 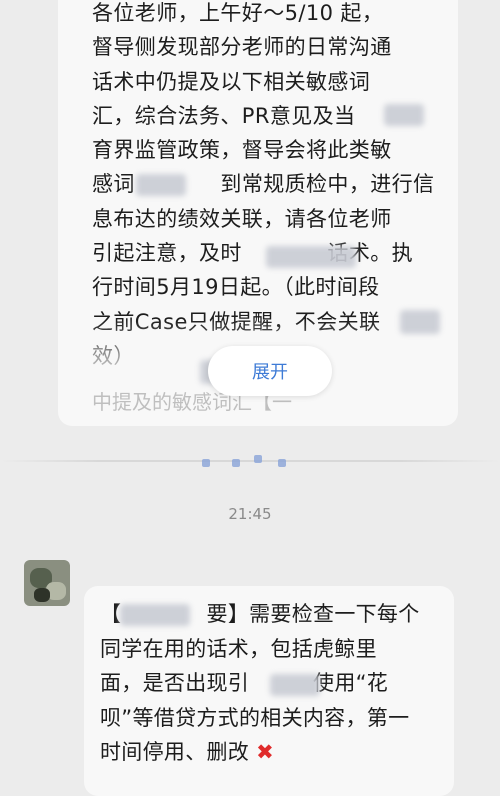 I want to click on avatar, so click(x=47, y=583).